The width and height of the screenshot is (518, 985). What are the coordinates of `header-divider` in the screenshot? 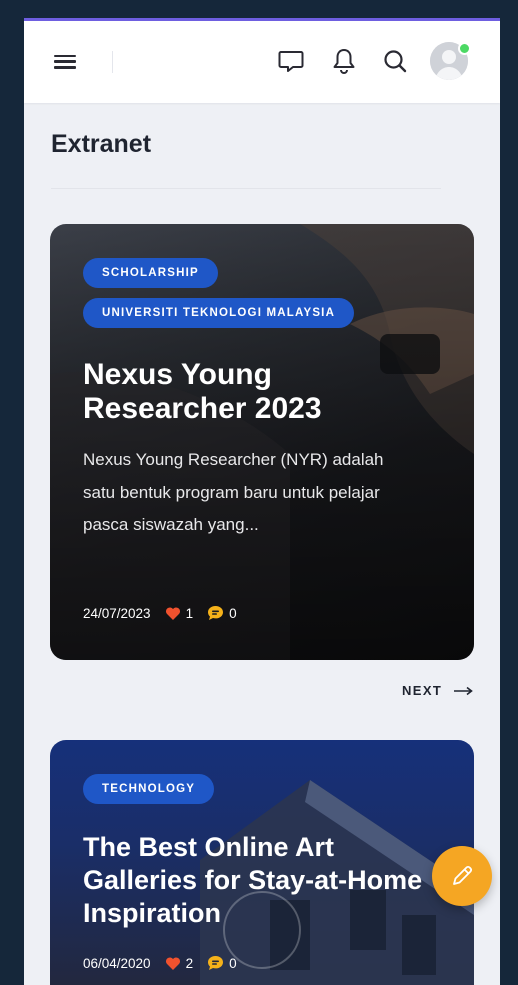 It's located at (112, 62).